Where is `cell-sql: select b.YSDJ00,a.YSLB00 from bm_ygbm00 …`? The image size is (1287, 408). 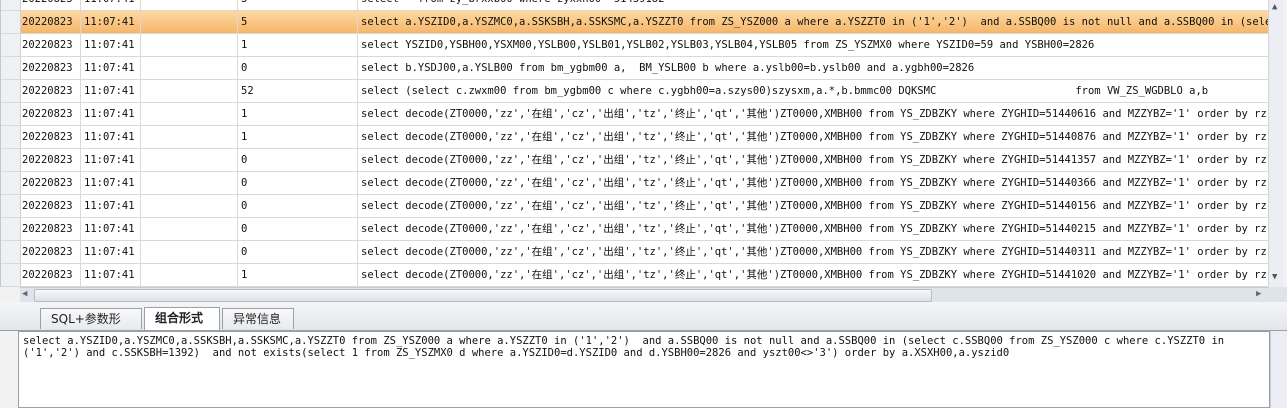 cell-sql: select b.YSDJ00,a.YSLB00 from bm_ygbm00 … is located at coordinates (668, 68).